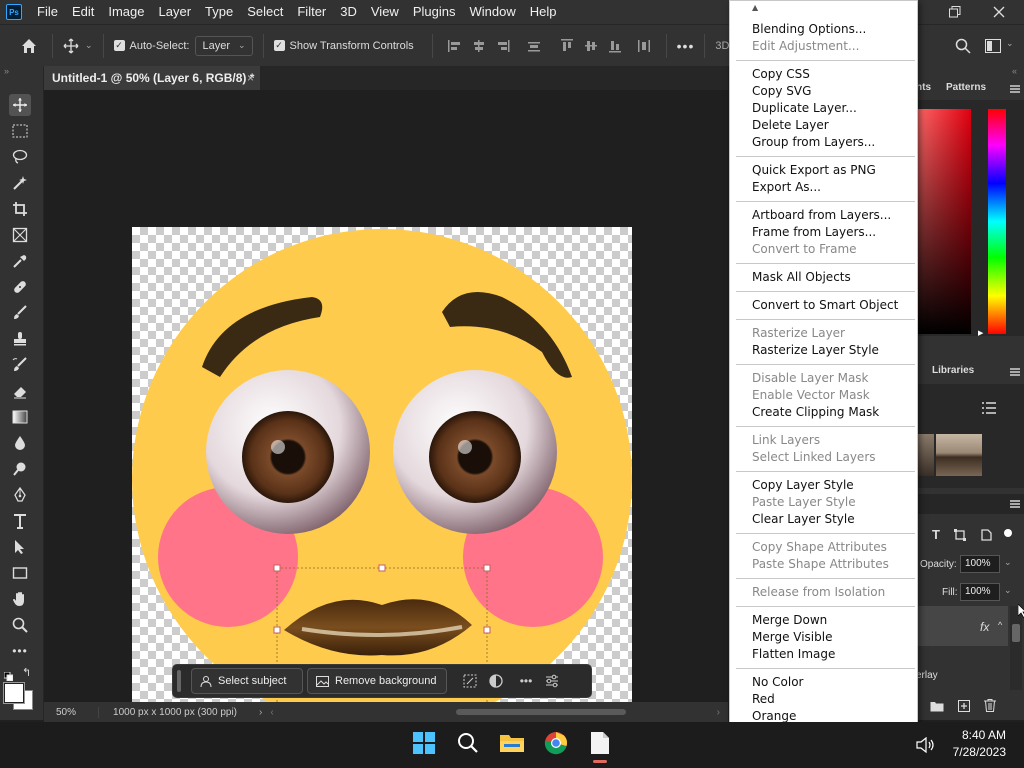  I want to click on menu-item-copy-css: Copy CSS, so click(781, 74).